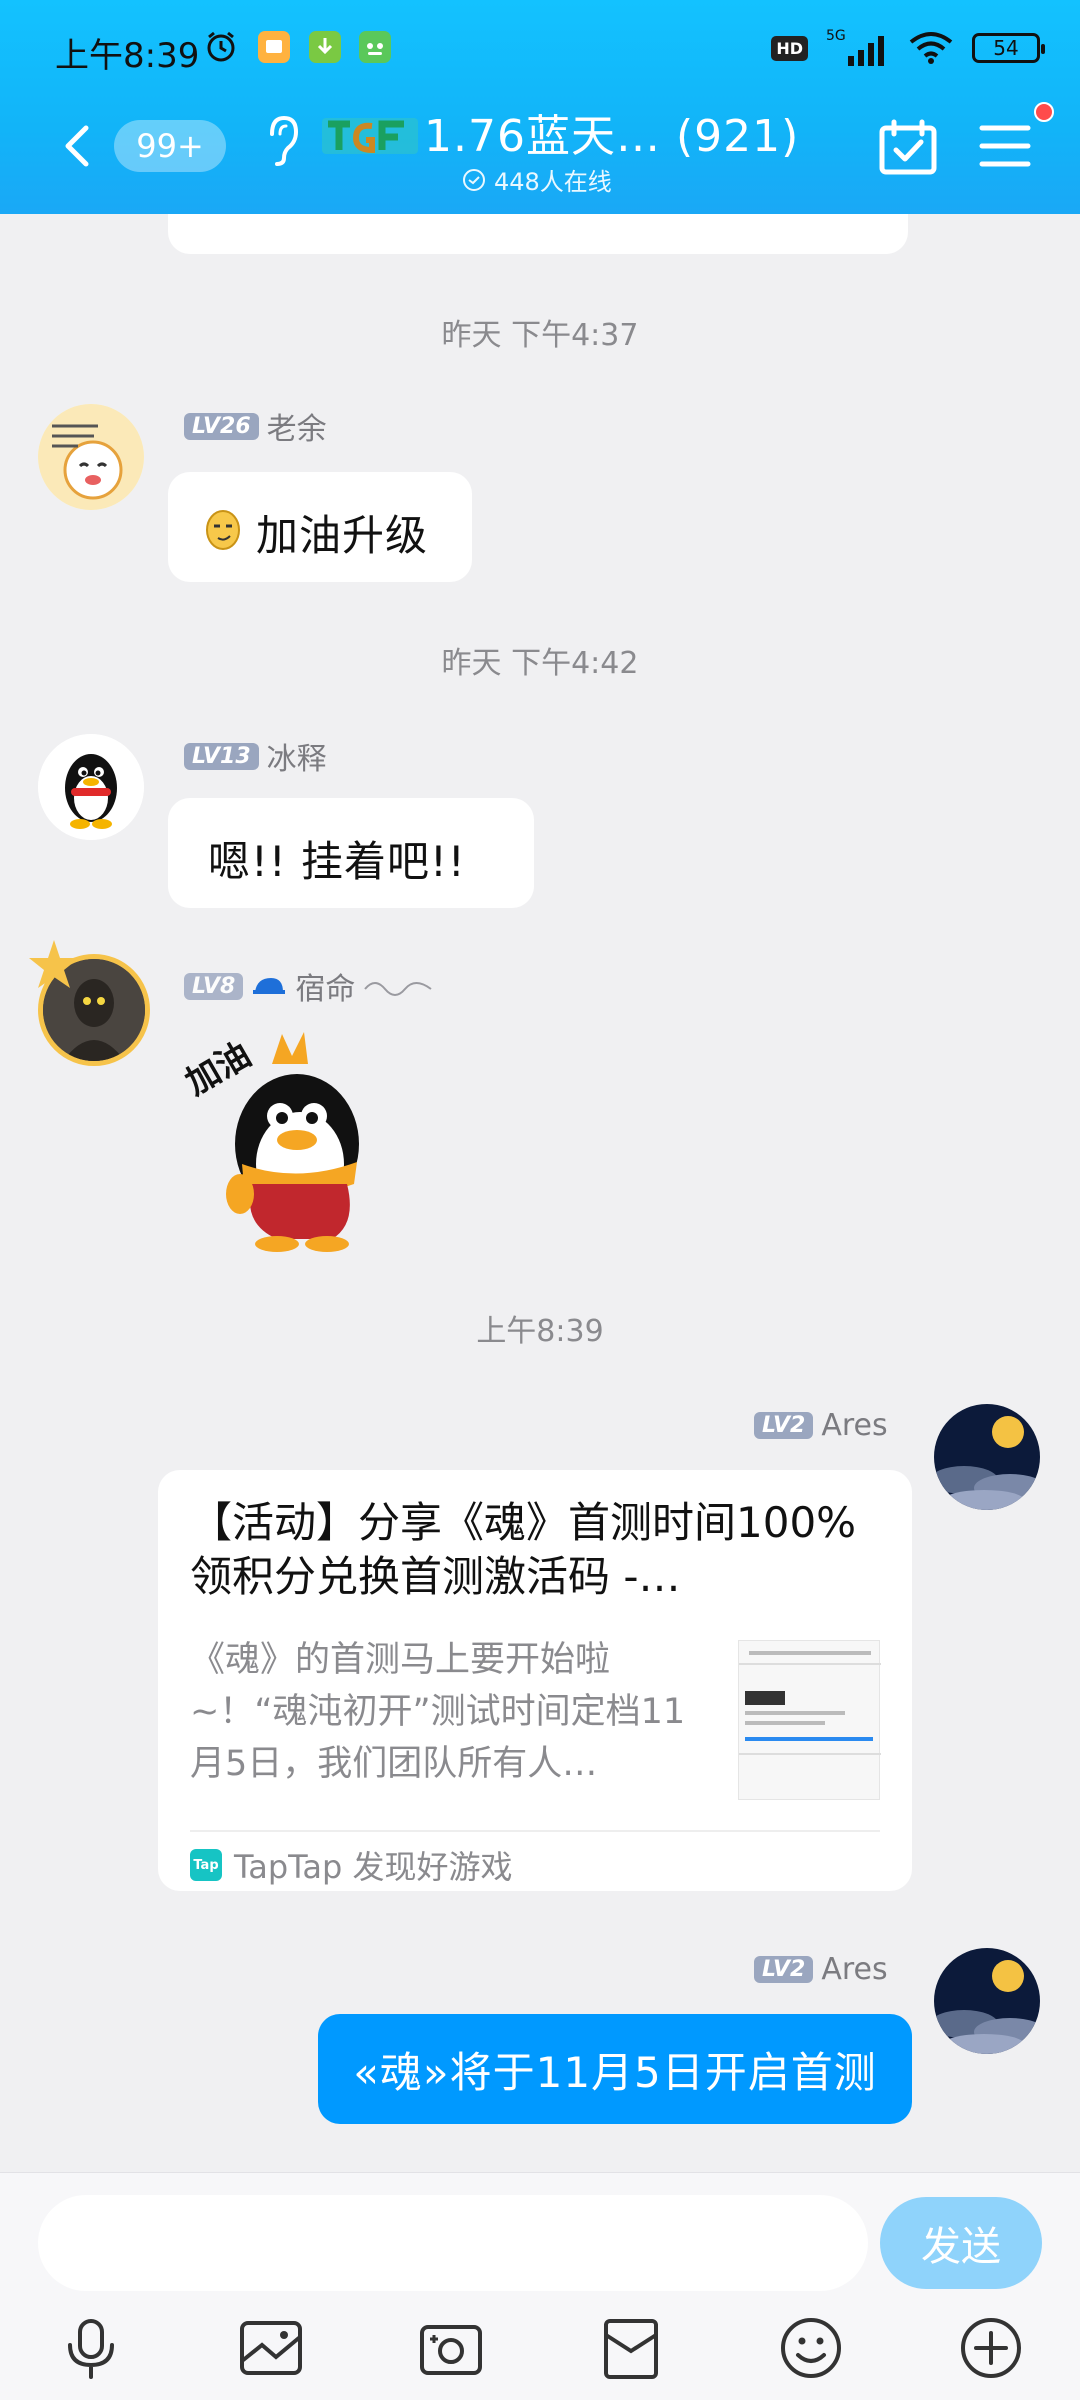 The height and width of the screenshot is (2400, 1080). Describe the element at coordinates (810, 1703) in the screenshot. I see `article-thumbnail-icon` at that location.